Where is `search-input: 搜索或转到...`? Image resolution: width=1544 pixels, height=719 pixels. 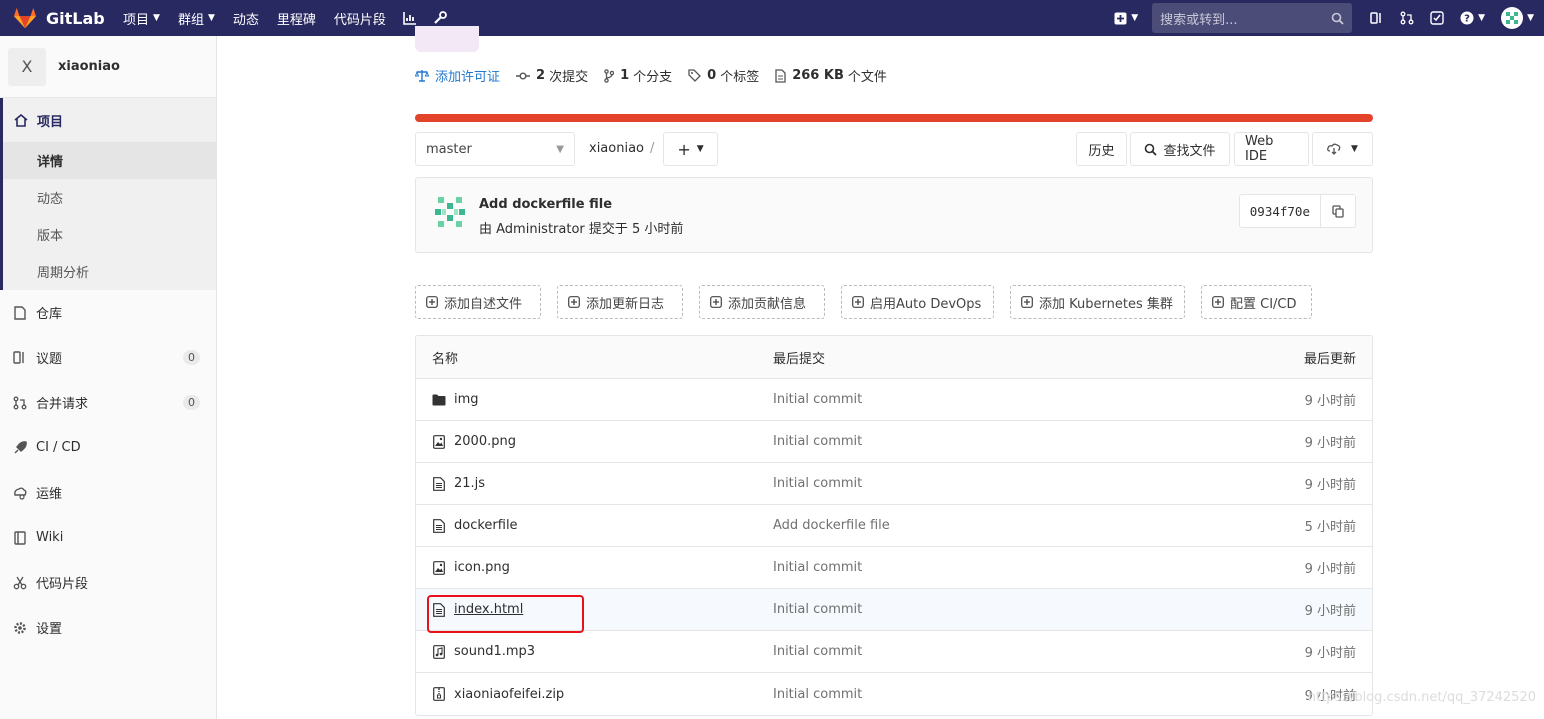 search-input: 搜索或转到... is located at coordinates (1252, 18).